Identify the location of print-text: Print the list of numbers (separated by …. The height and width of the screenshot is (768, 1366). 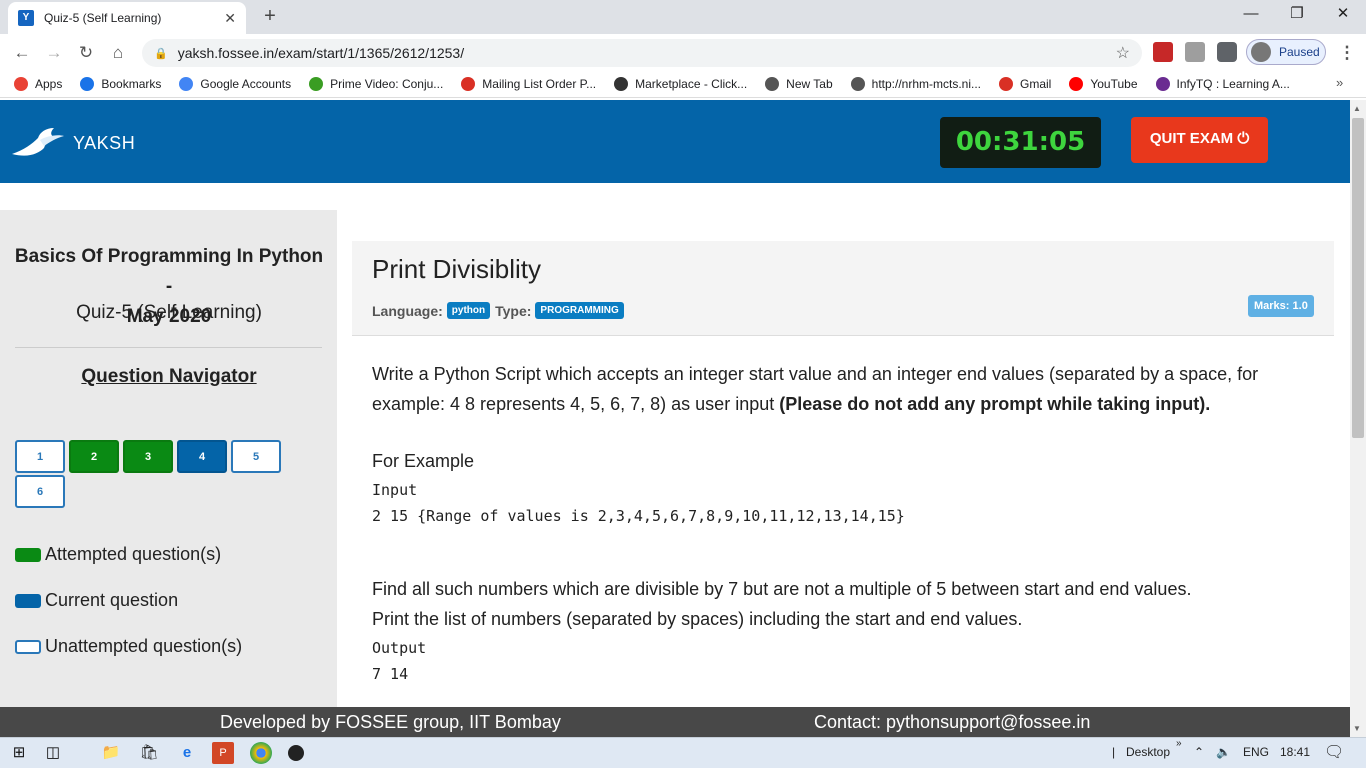
(697, 619).